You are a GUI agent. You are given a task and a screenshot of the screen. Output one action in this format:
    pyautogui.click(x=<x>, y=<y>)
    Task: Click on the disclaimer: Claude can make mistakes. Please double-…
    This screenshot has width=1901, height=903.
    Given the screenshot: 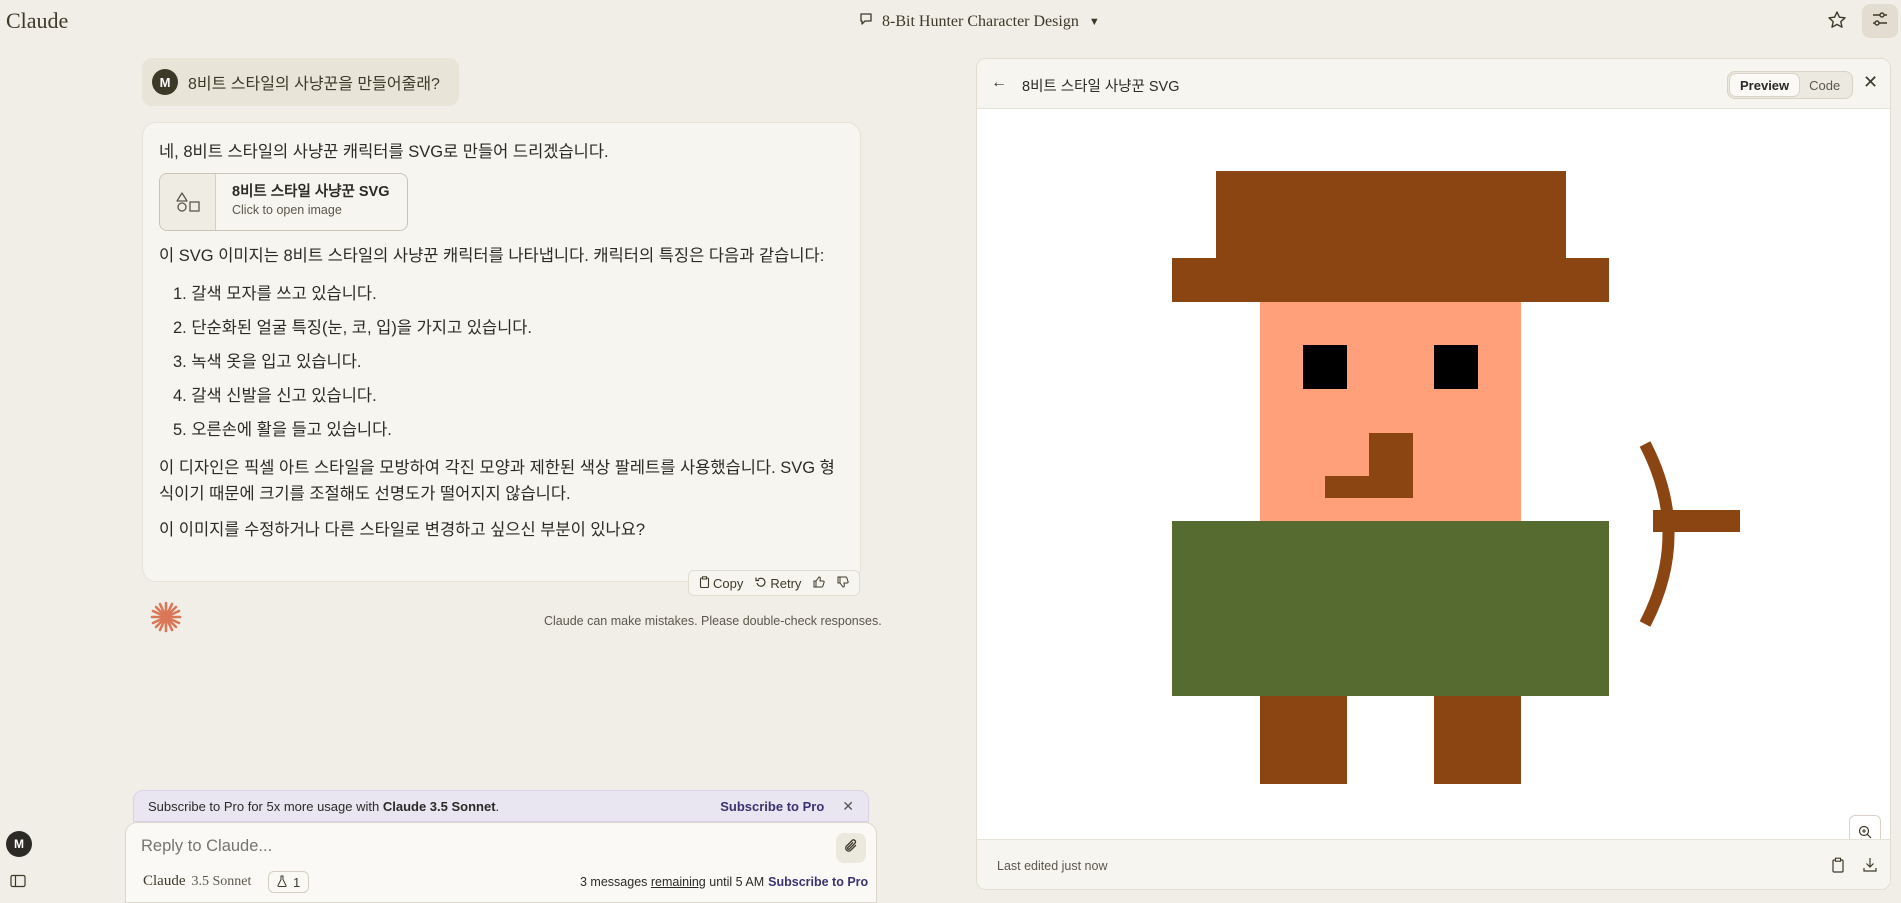 What is the action you would take?
    pyautogui.click(x=713, y=621)
    